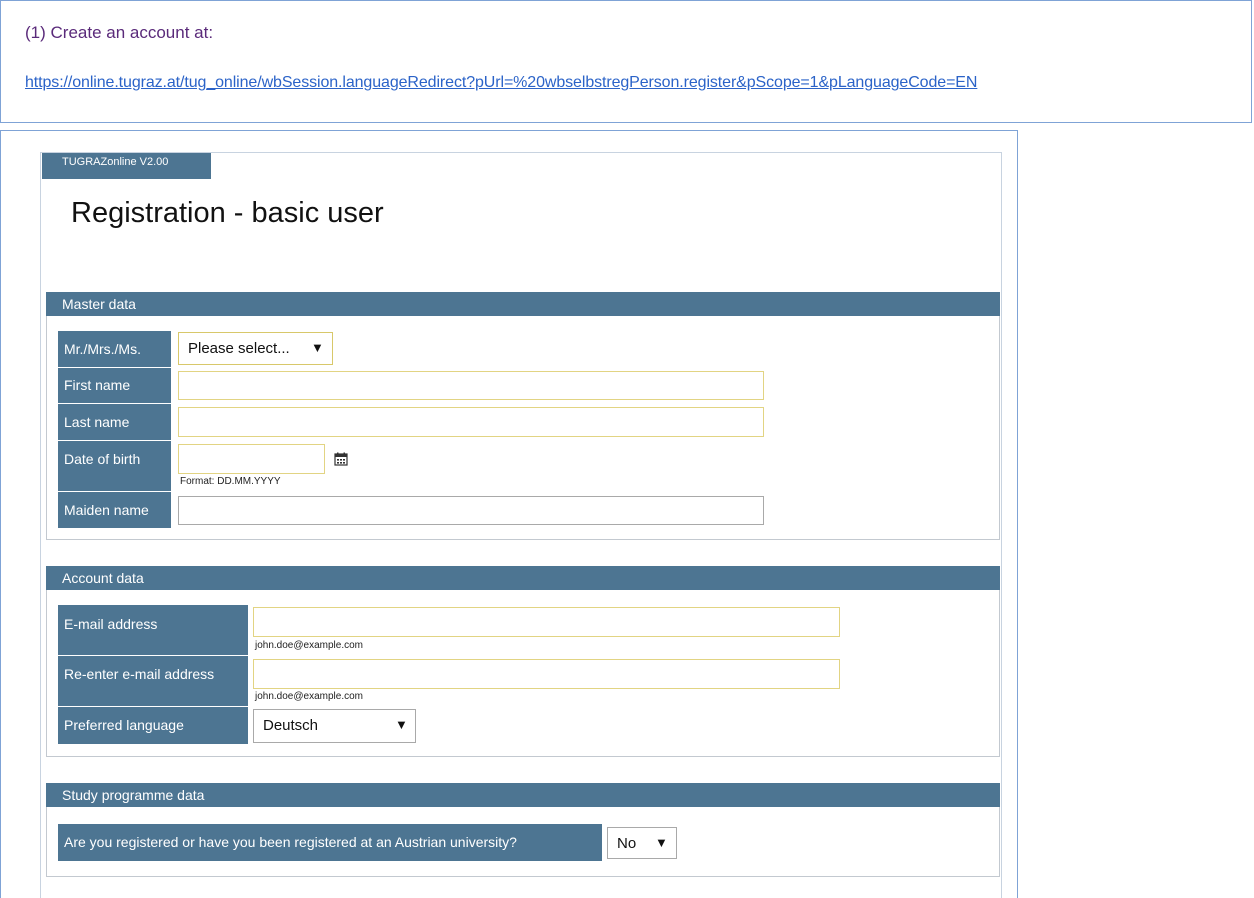 The height and width of the screenshot is (898, 1254). I want to click on maiden-name-label: Maiden name, so click(114, 510).